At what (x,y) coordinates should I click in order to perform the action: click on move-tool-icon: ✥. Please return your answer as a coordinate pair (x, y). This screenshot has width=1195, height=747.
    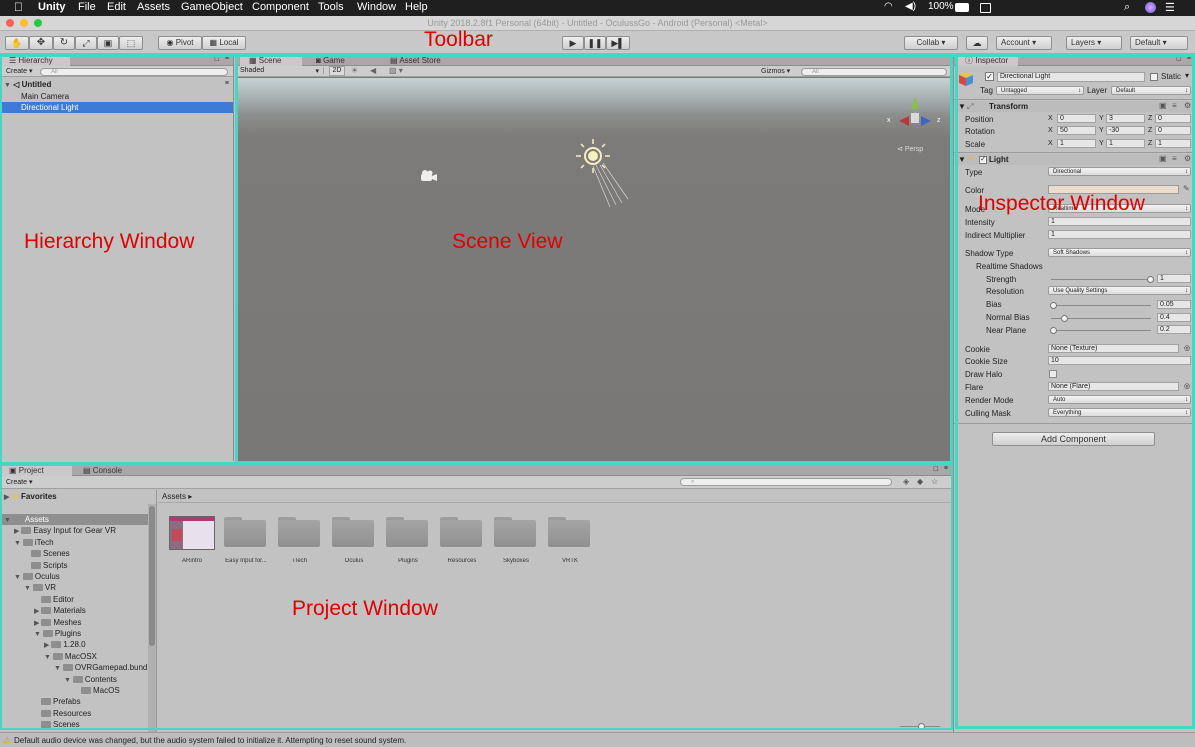
    Looking at the image, I should click on (41, 43).